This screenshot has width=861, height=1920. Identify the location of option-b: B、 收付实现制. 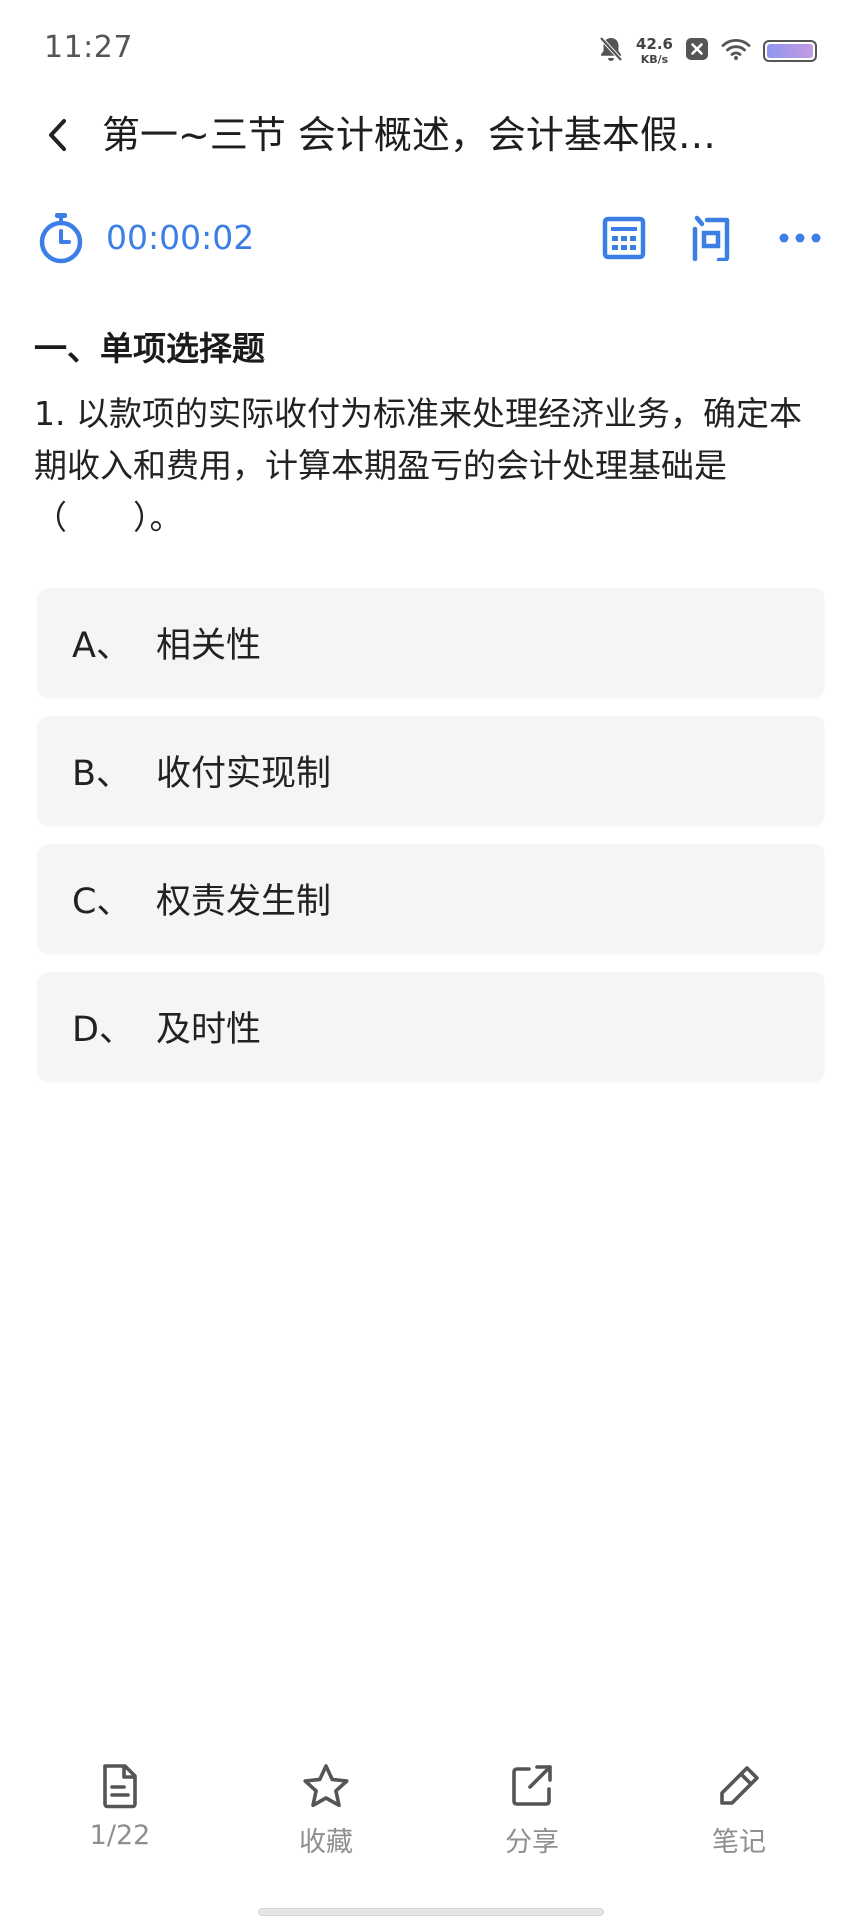
(431, 770).